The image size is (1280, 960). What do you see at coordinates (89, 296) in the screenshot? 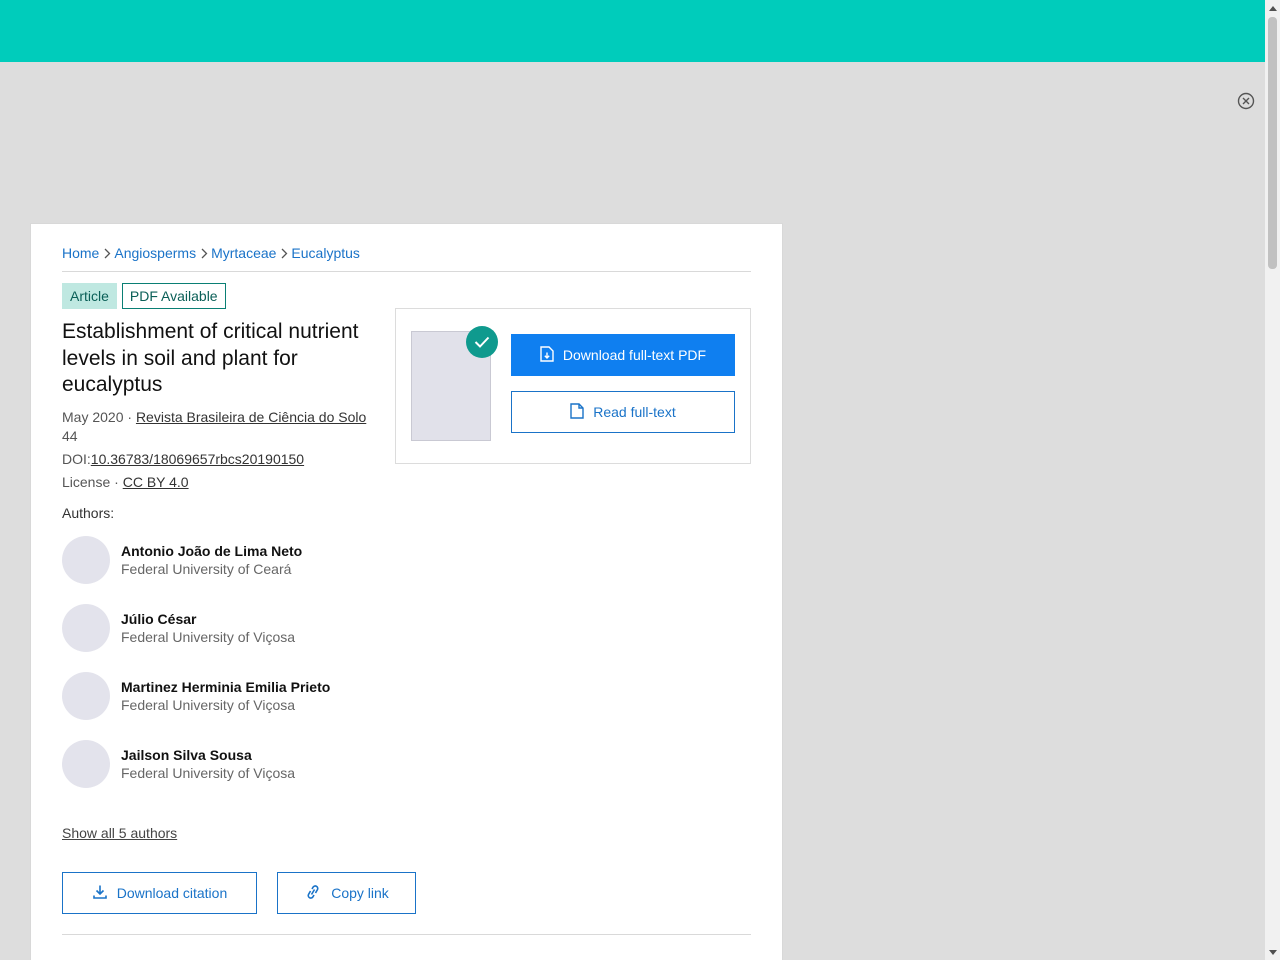
I see `article-type-badge: Article` at bounding box center [89, 296].